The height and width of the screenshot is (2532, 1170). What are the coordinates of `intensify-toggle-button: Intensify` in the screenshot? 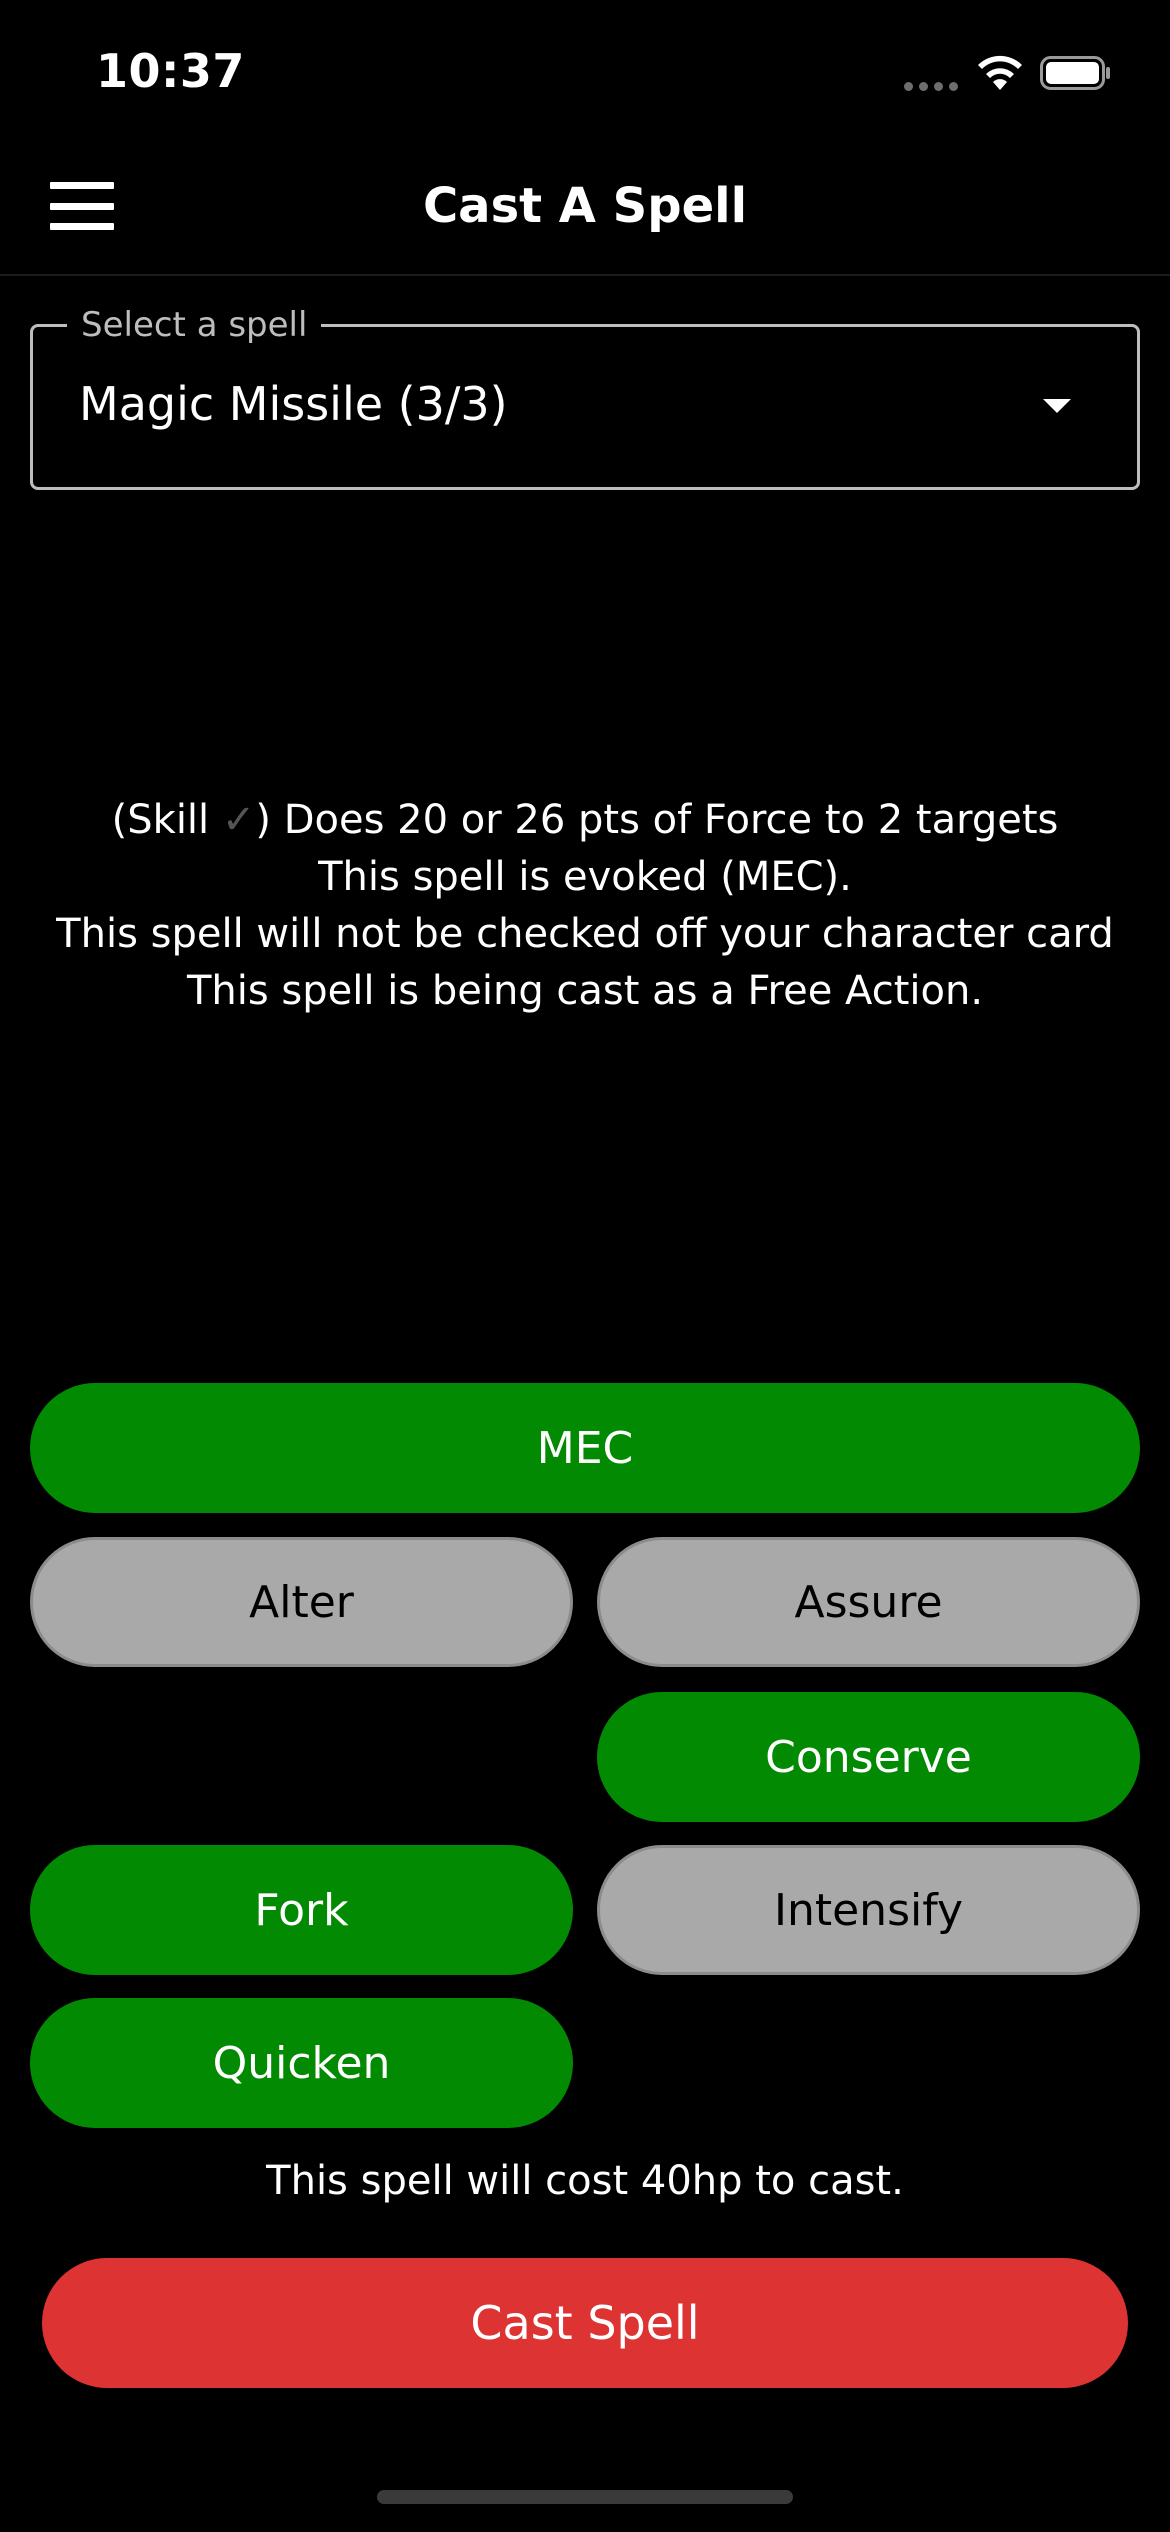 It's located at (868, 1910).